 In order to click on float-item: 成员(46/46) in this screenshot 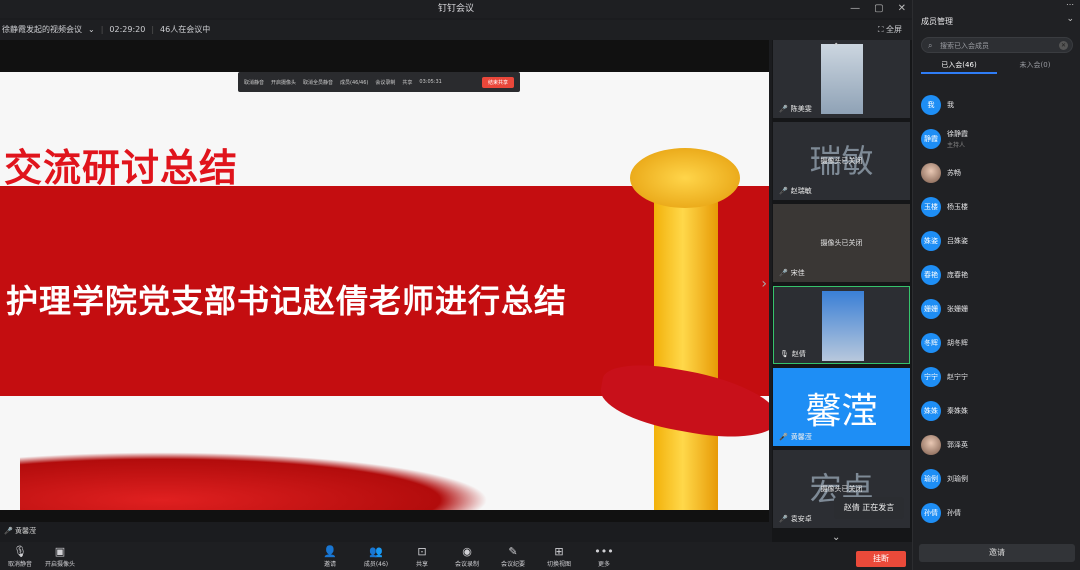, I will do `click(354, 82)`.